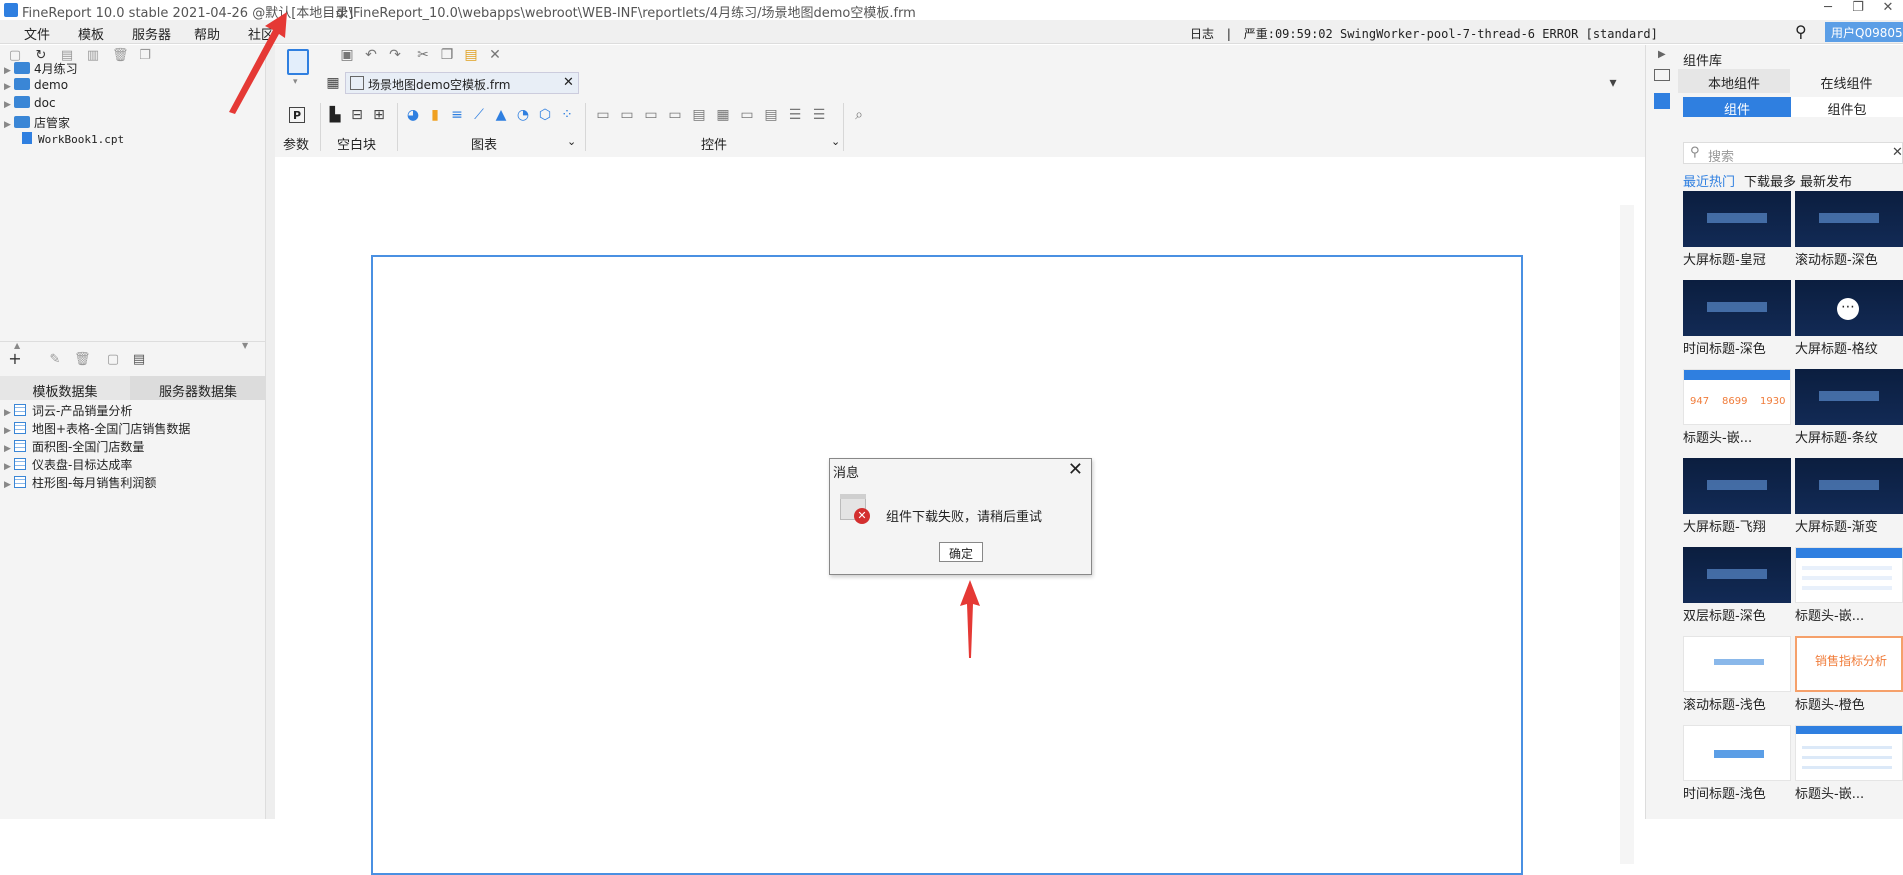 The height and width of the screenshot is (875, 1903). Describe the element at coordinates (36, 87) in the screenshot. I see `tree-item: ▶ demo` at that location.